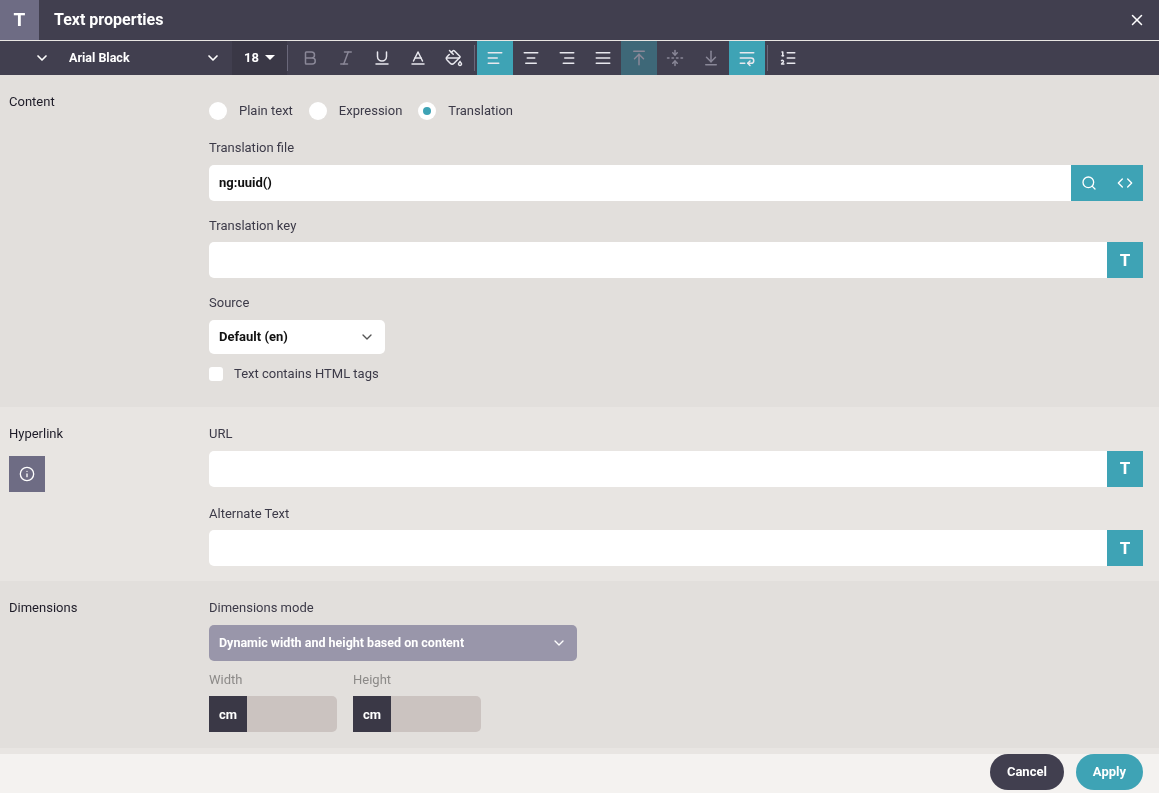 This screenshot has height=793, width=1159. What do you see at coordinates (230, 303) in the screenshot?
I see `field-label: Source` at bounding box center [230, 303].